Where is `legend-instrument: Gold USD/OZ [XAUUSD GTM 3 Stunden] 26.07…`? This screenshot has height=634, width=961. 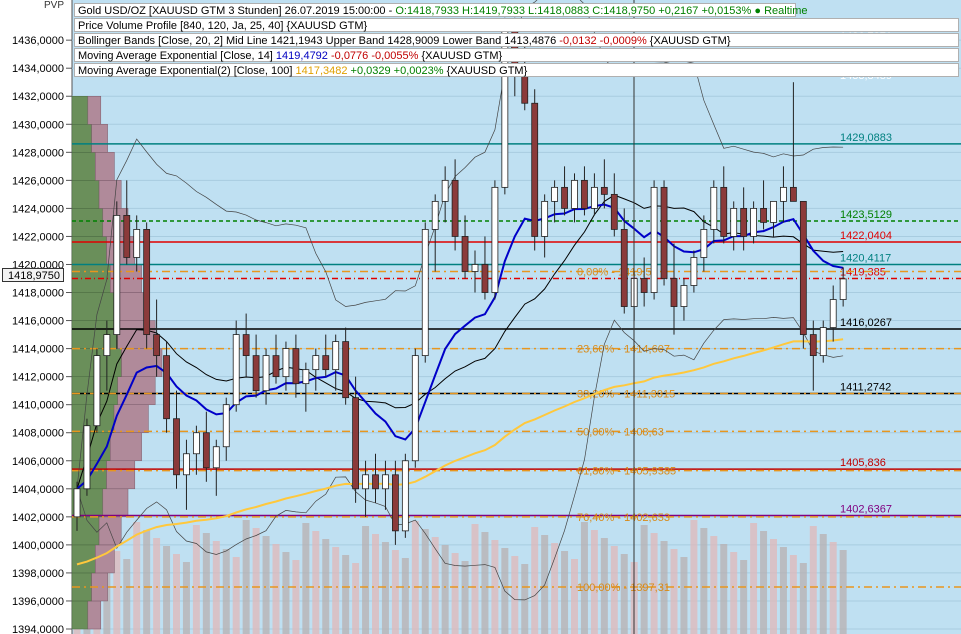 legend-instrument: Gold USD/OZ [XAUUSD GTM 3 Stunden] 26.07… is located at coordinates (237, 11).